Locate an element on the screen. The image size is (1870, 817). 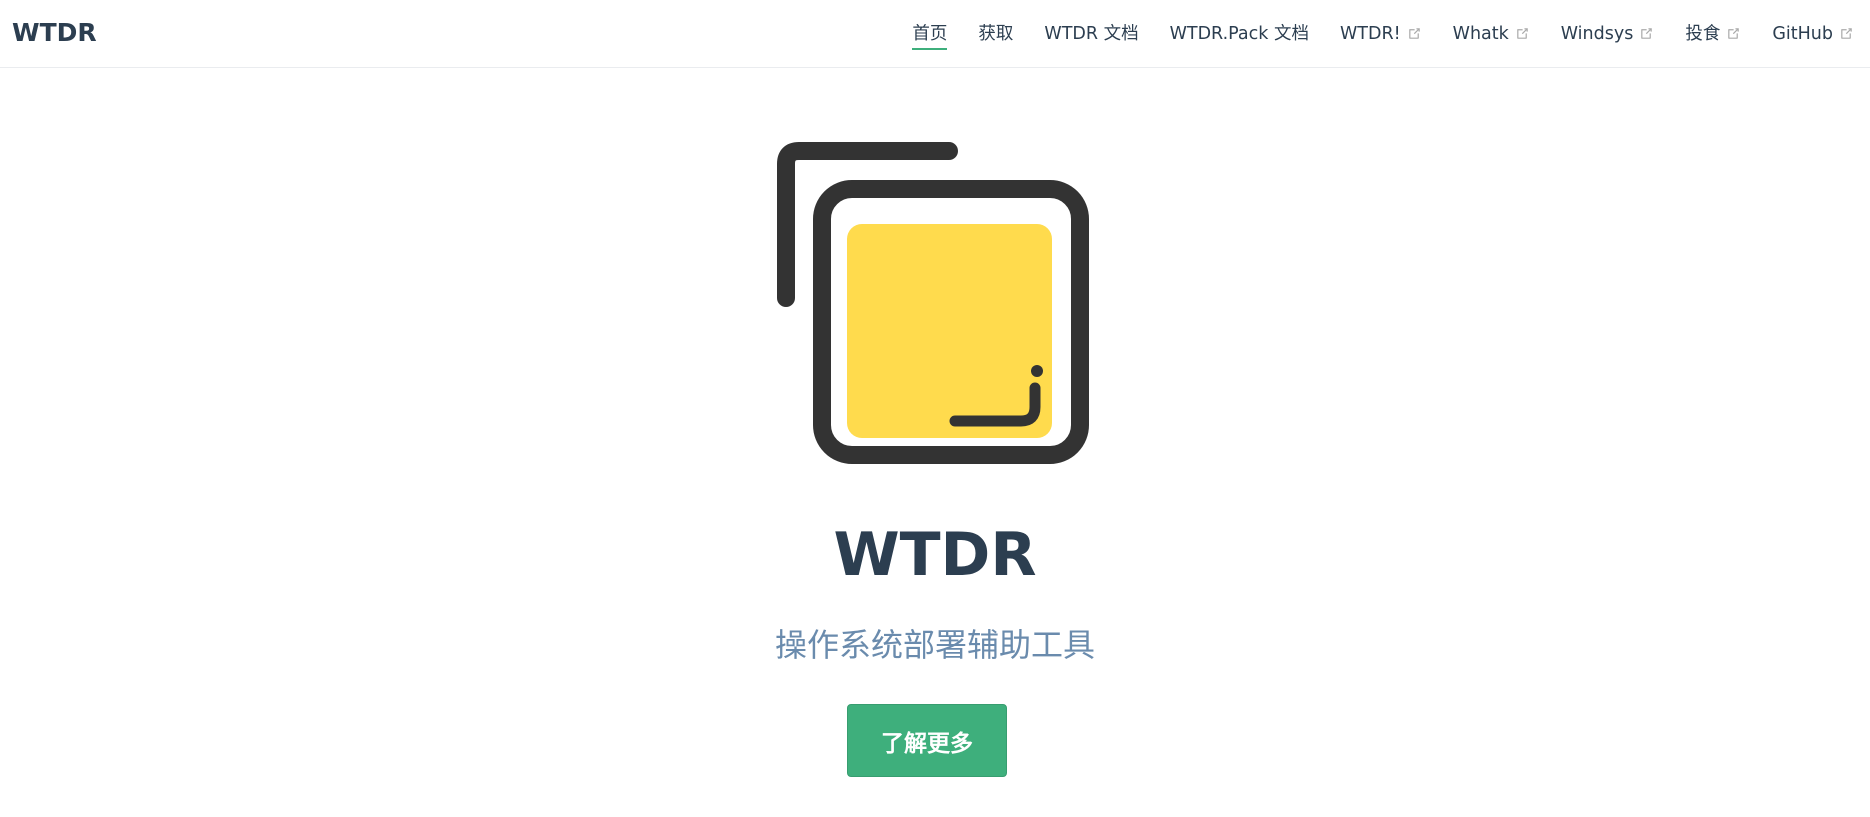
learn-more-button: 了解更多 is located at coordinates (927, 740).